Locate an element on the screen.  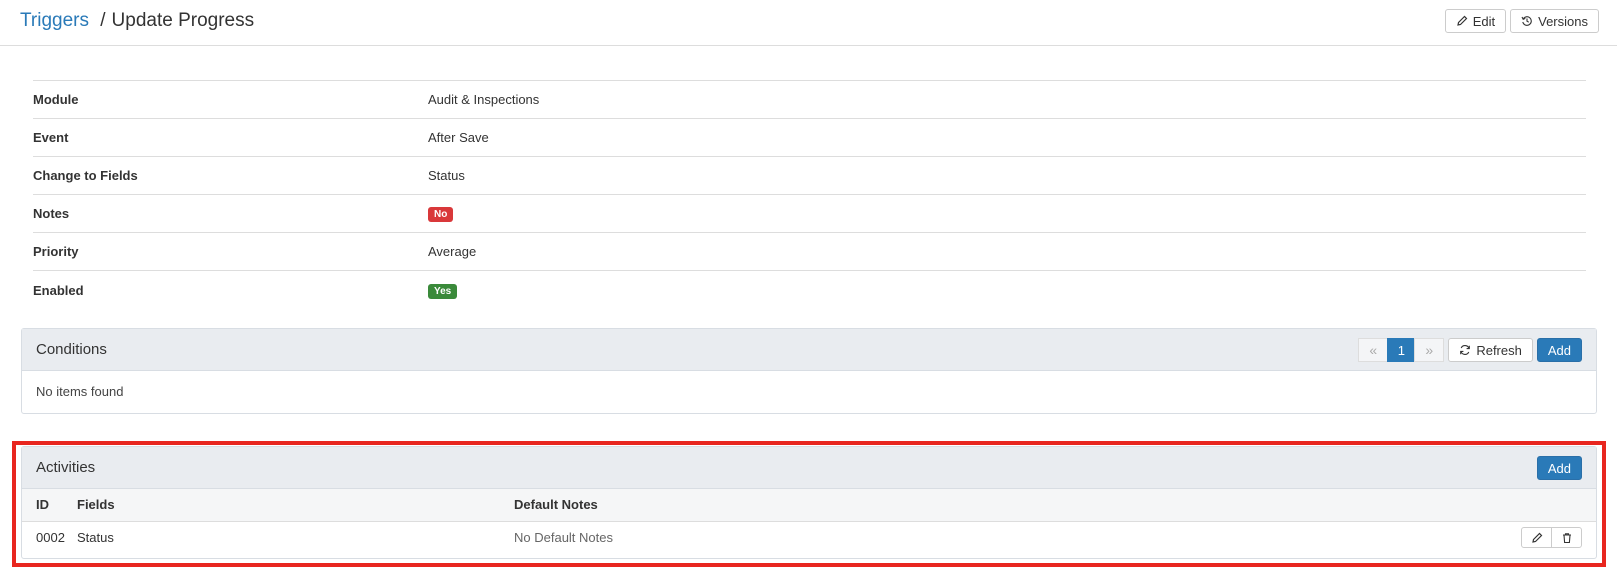
pagination-page: 1 is located at coordinates (1401, 350).